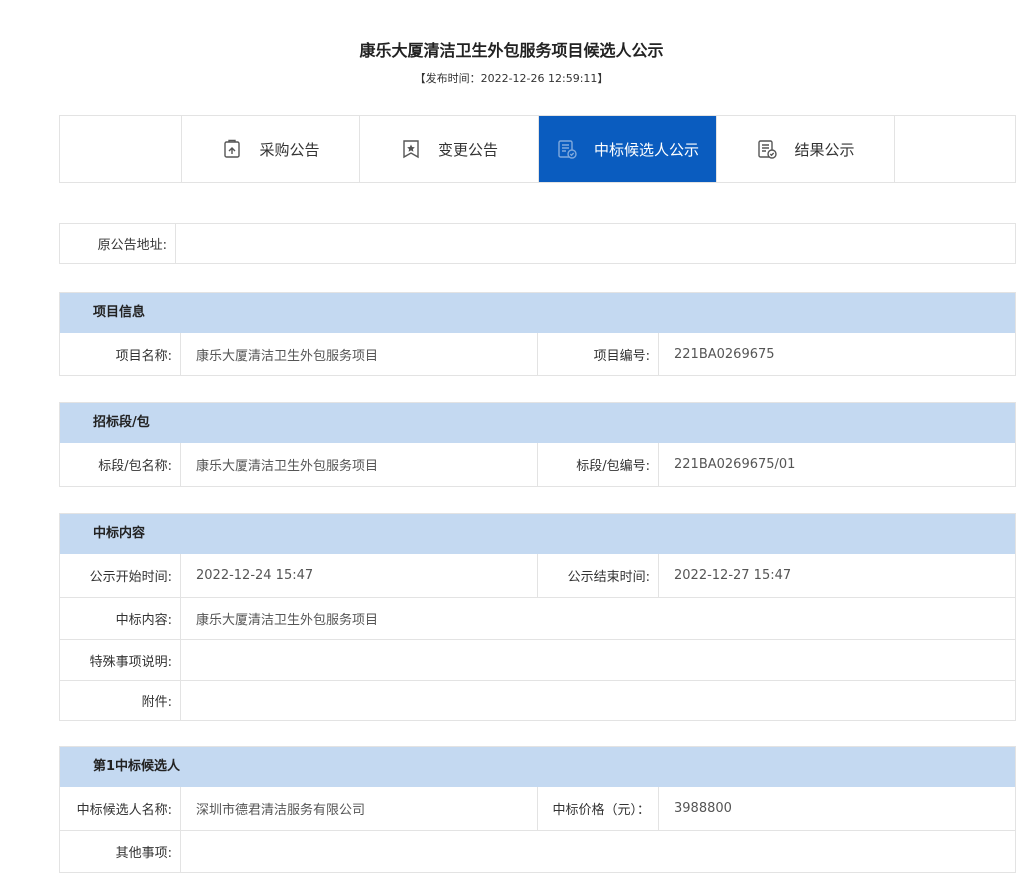 The width and height of the screenshot is (1023, 884). What do you see at coordinates (120, 149) in the screenshot?
I see `tab-spacer-left` at bounding box center [120, 149].